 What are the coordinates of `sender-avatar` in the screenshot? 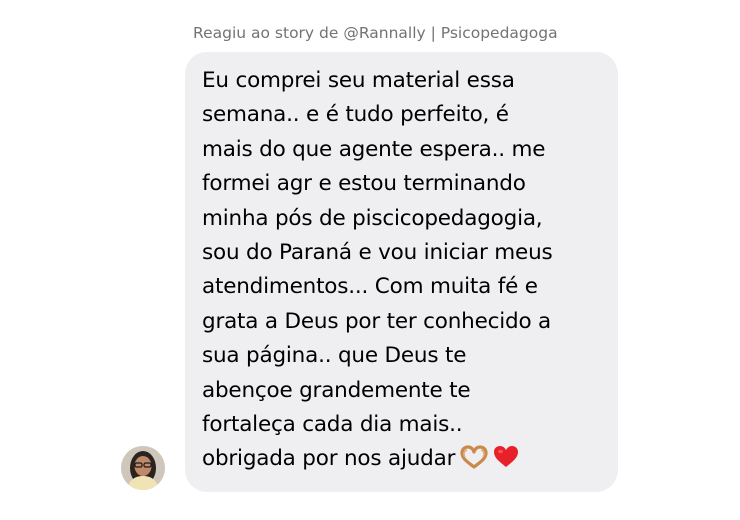 It's located at (143, 468).